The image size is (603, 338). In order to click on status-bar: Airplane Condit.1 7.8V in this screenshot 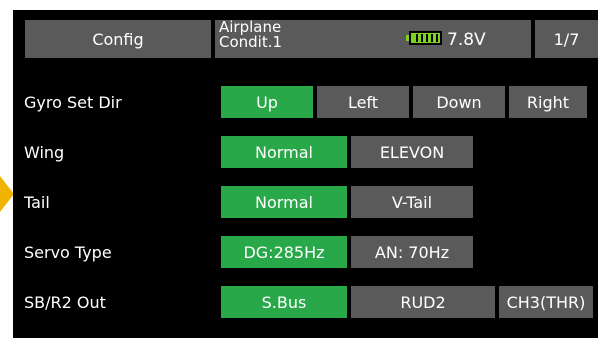, I will do `click(373, 39)`.